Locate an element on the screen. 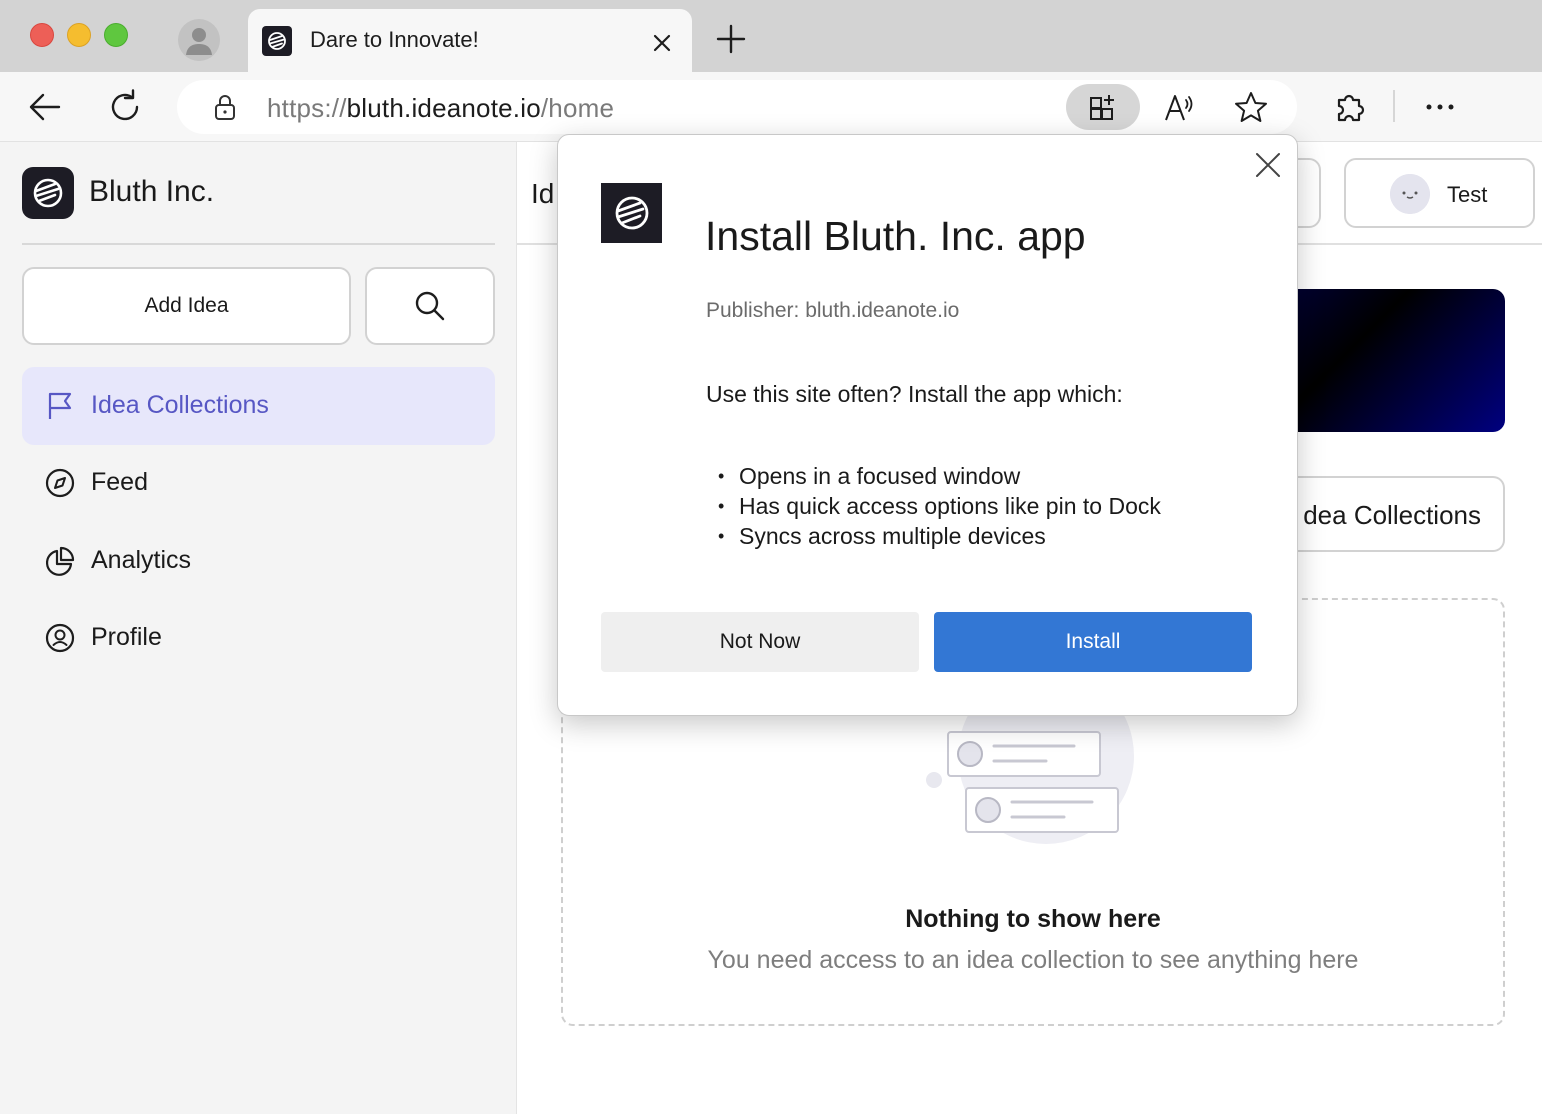 The image size is (1542, 1114). tab-title: Dare to Innovate! is located at coordinates (394, 39).